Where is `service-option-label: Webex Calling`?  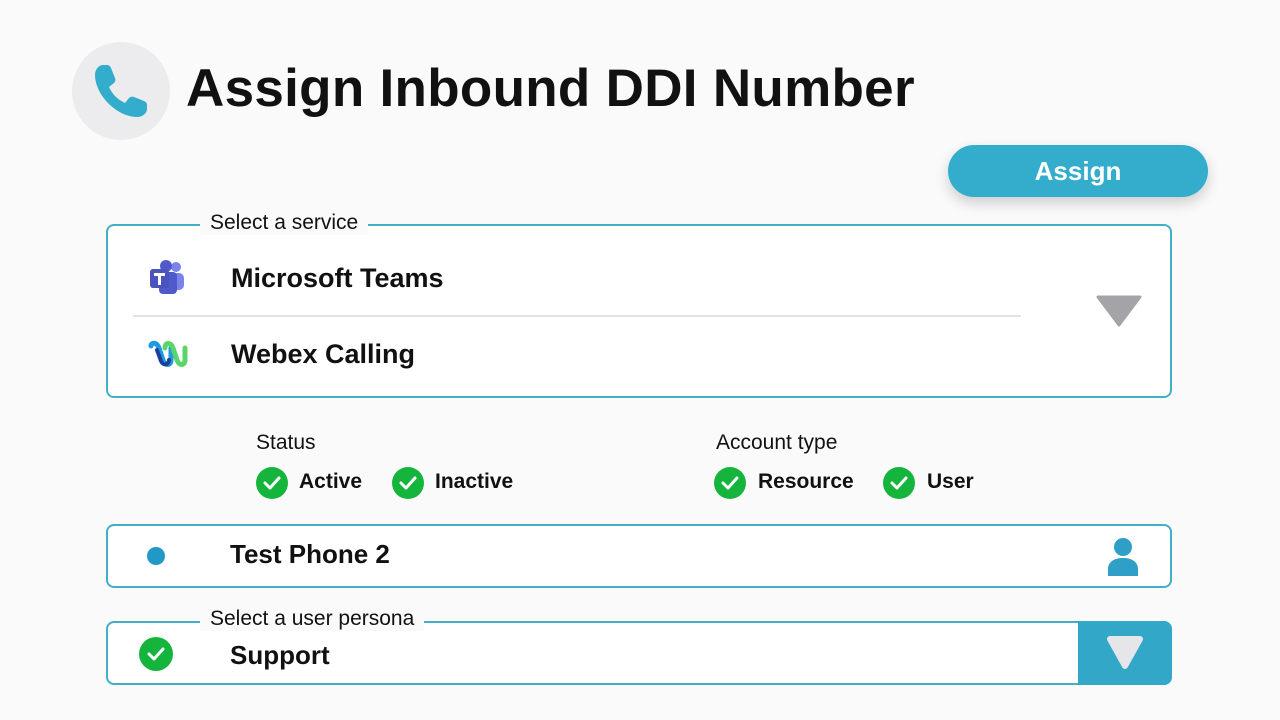
service-option-label: Webex Calling is located at coordinates (323, 353).